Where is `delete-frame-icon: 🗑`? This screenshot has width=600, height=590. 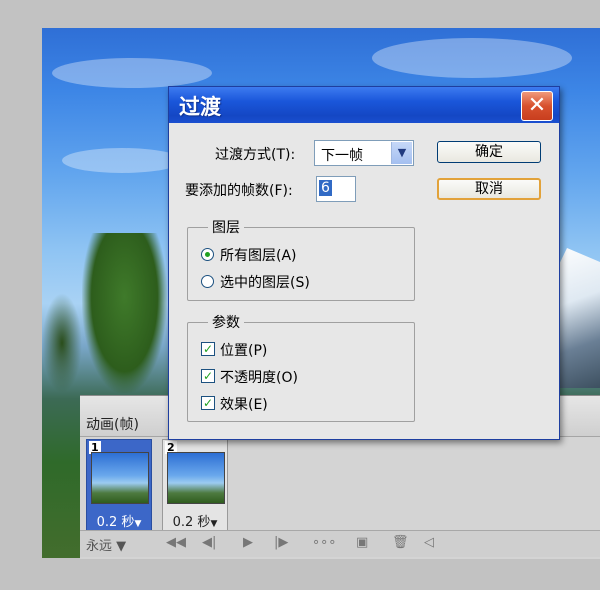
delete-frame-icon: 🗑 is located at coordinates (400, 542).